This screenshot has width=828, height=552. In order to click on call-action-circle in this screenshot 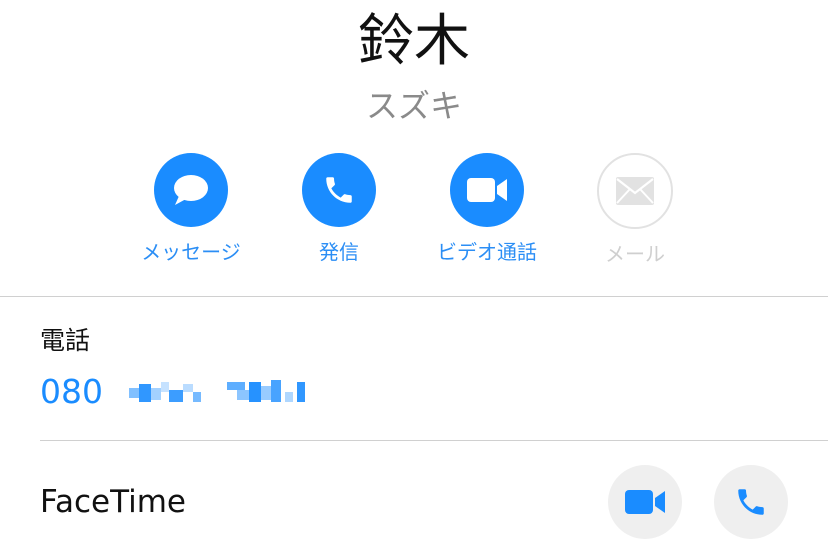, I will do `click(339, 190)`.